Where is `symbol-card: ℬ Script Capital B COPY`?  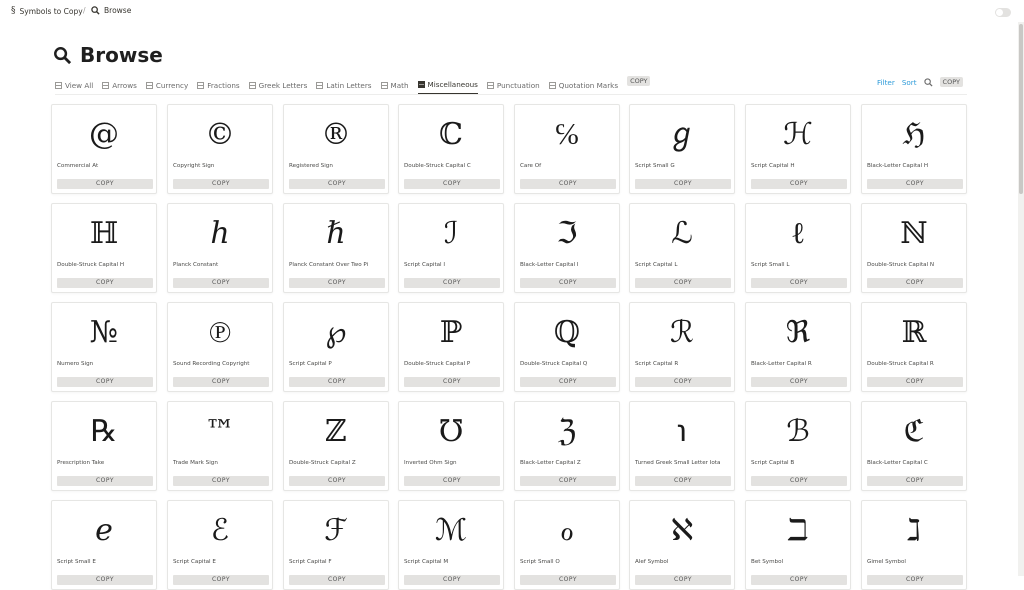
symbol-card: ℬ Script Capital B COPY is located at coordinates (798, 446).